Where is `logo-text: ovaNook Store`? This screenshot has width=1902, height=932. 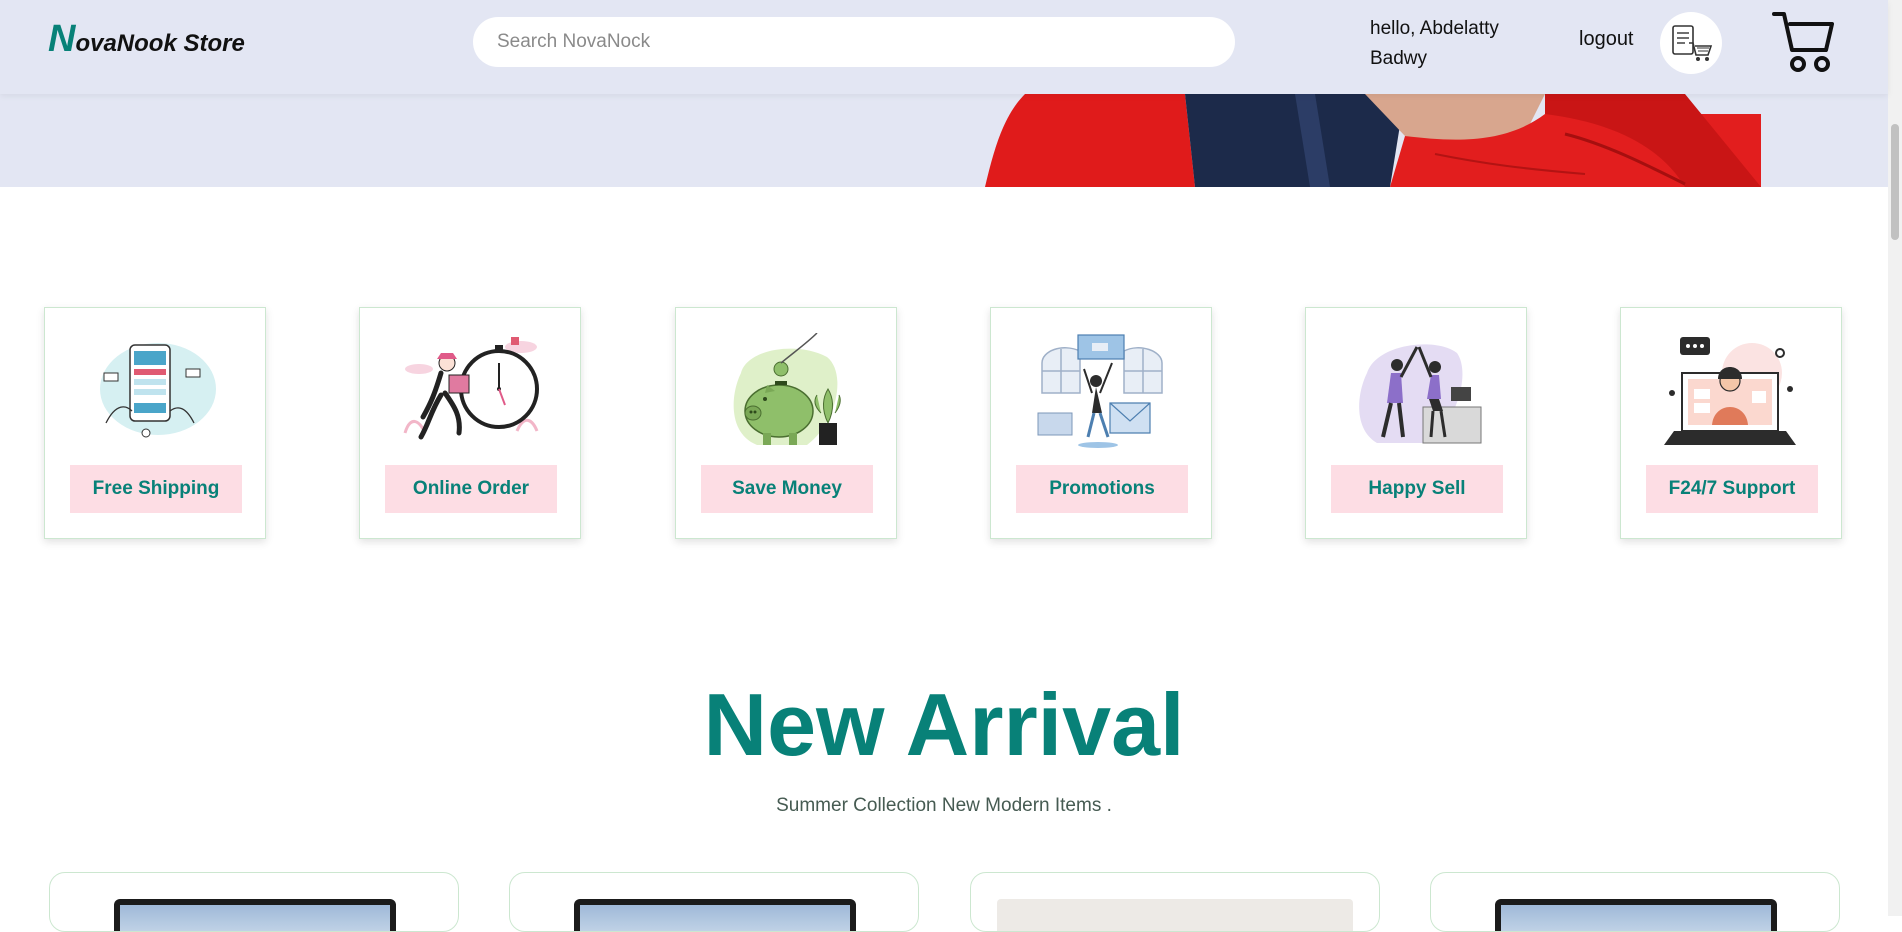
logo-text: ovaNook Store is located at coordinates (160, 43).